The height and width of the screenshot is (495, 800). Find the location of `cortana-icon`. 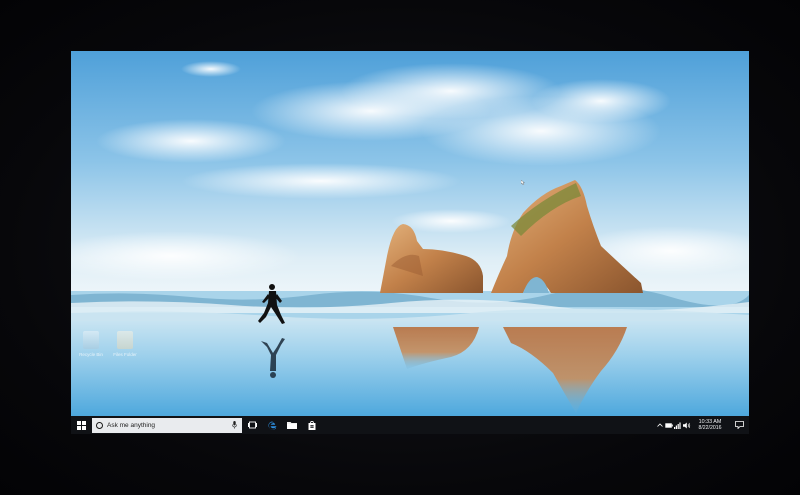

cortana-icon is located at coordinates (99, 425).